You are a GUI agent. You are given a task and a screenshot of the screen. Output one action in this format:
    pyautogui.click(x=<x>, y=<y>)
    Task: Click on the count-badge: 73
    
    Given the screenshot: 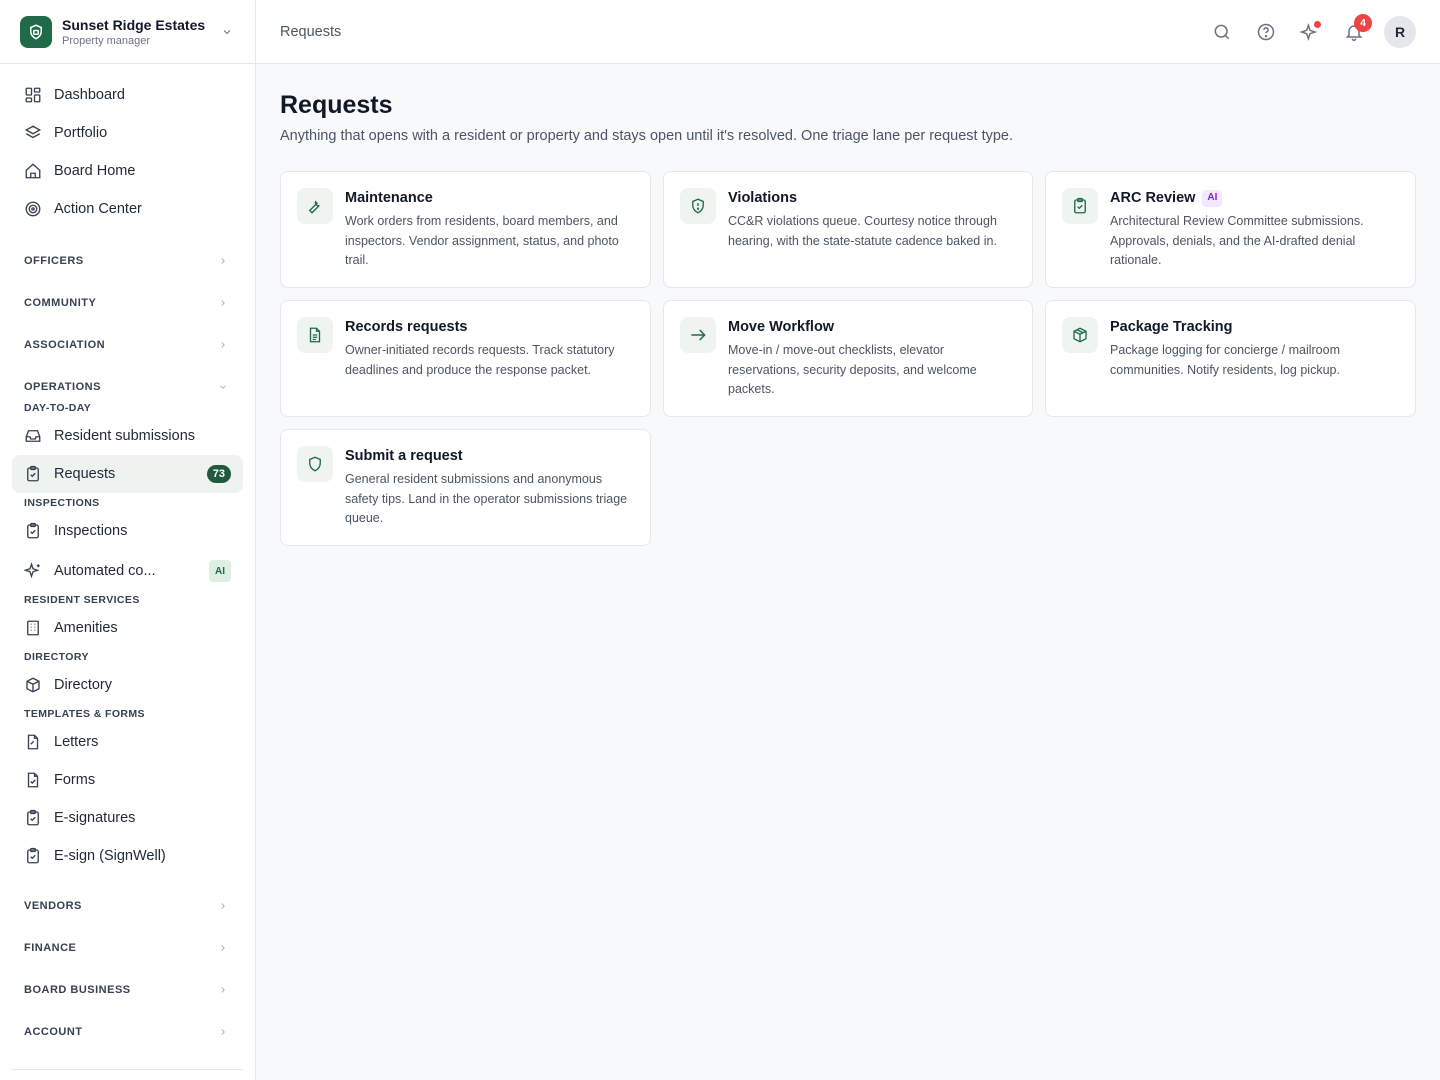 What is the action you would take?
    pyautogui.click(x=218, y=474)
    